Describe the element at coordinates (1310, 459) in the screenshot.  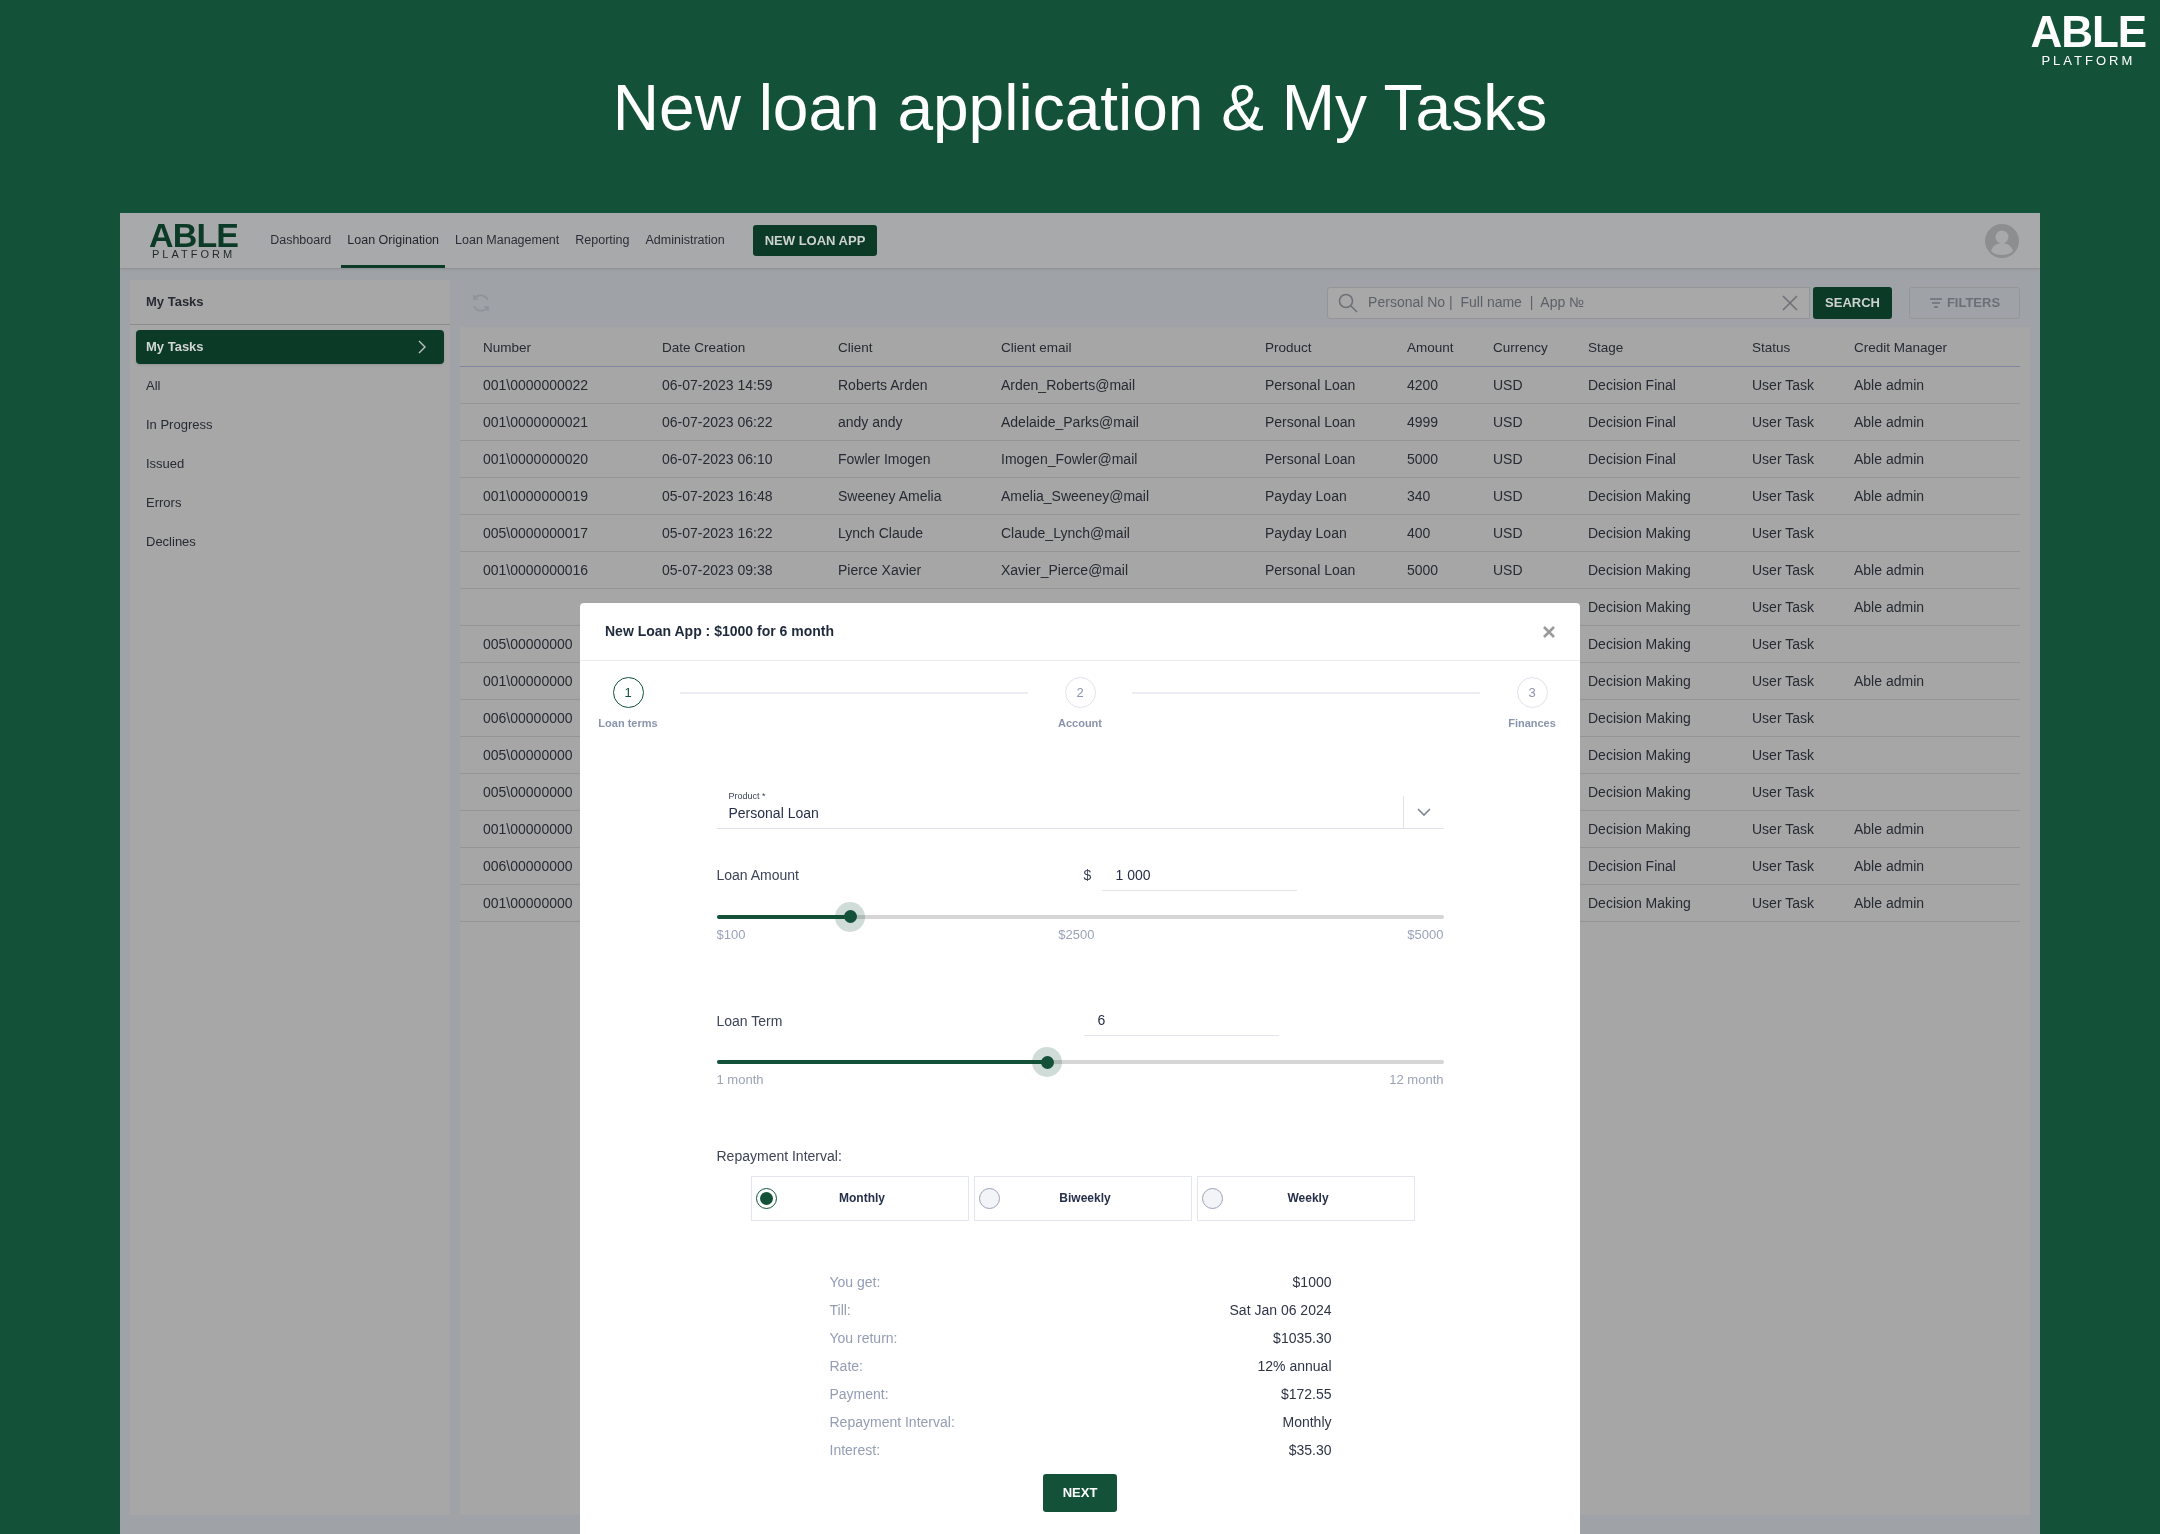
I see `table-cell: Personal Loan` at that location.